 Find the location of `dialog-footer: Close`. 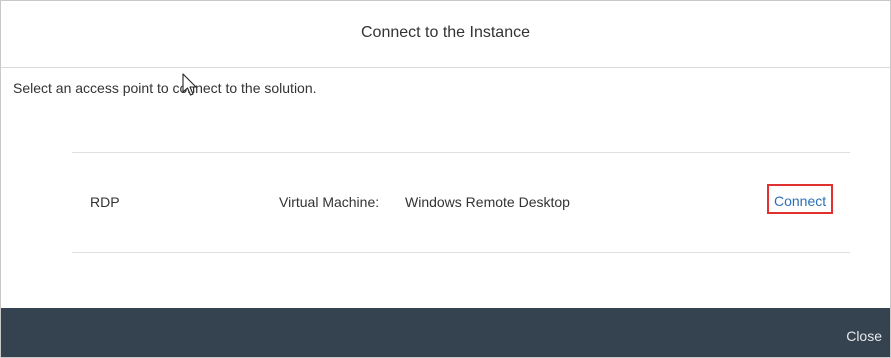

dialog-footer: Close is located at coordinates (445, 332).